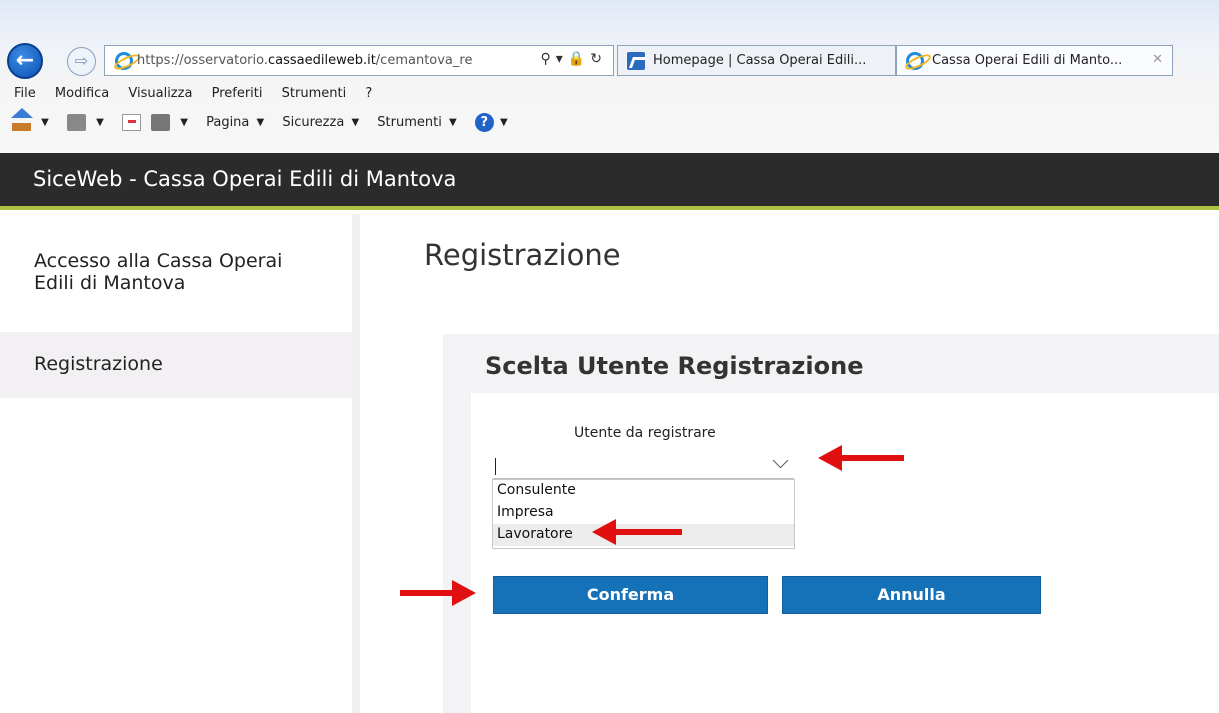 The width and height of the screenshot is (1219, 713). What do you see at coordinates (645, 433) in the screenshot?
I see `user-type-label: Utente da registrare` at bounding box center [645, 433].